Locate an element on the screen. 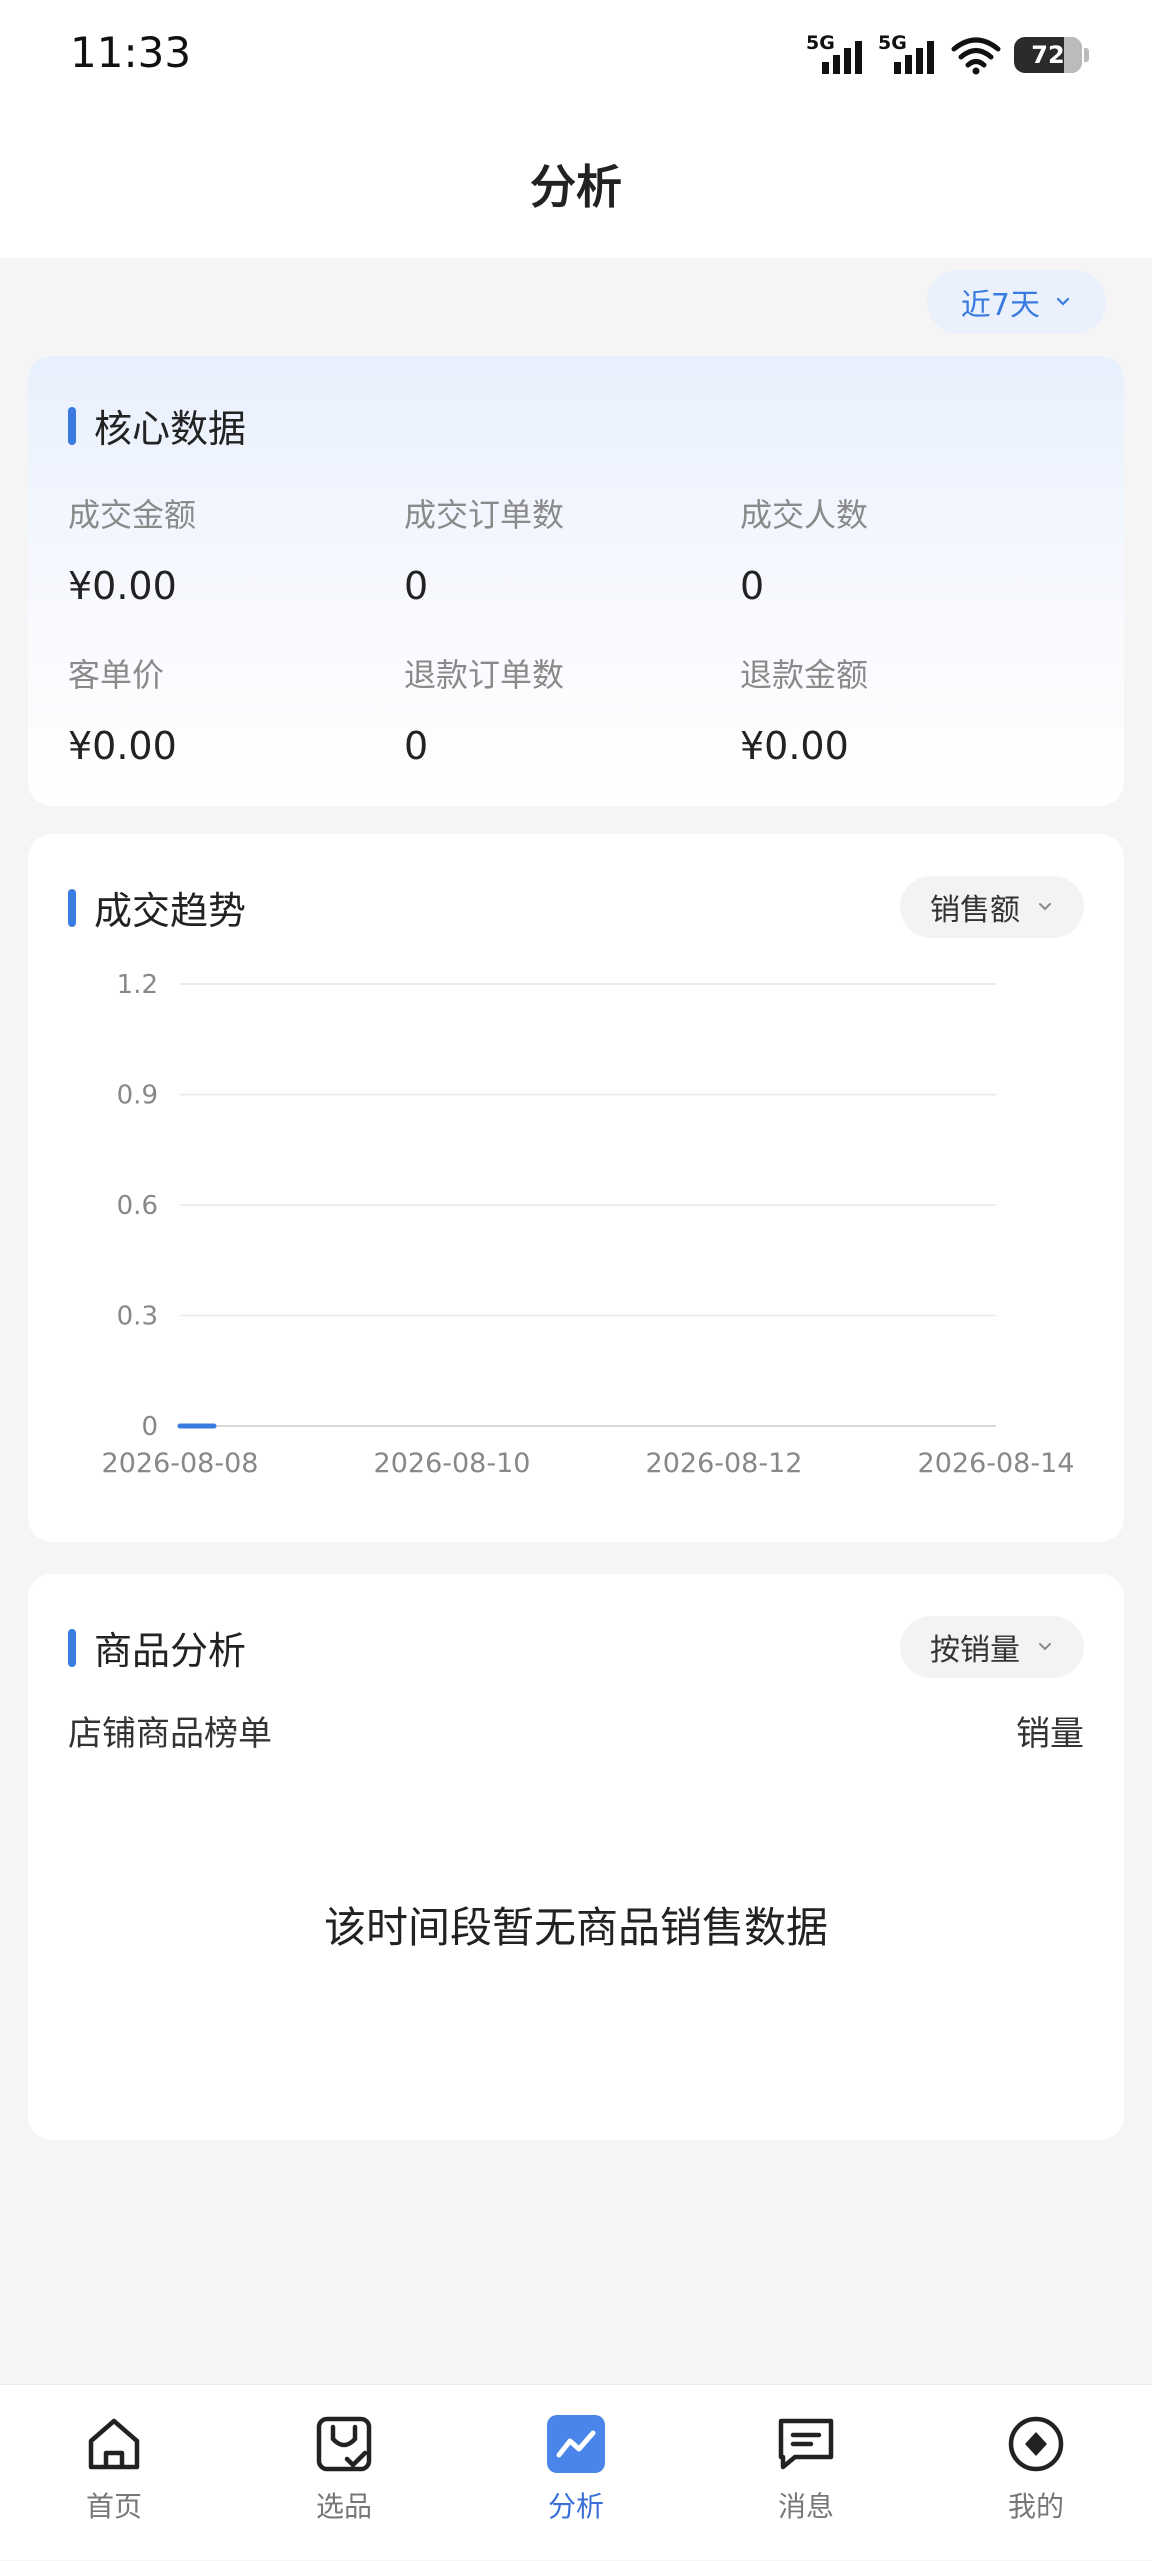 Image resolution: width=1152 pixels, height=2561 pixels. goods-sort-select: 按销量 is located at coordinates (992, 1647).